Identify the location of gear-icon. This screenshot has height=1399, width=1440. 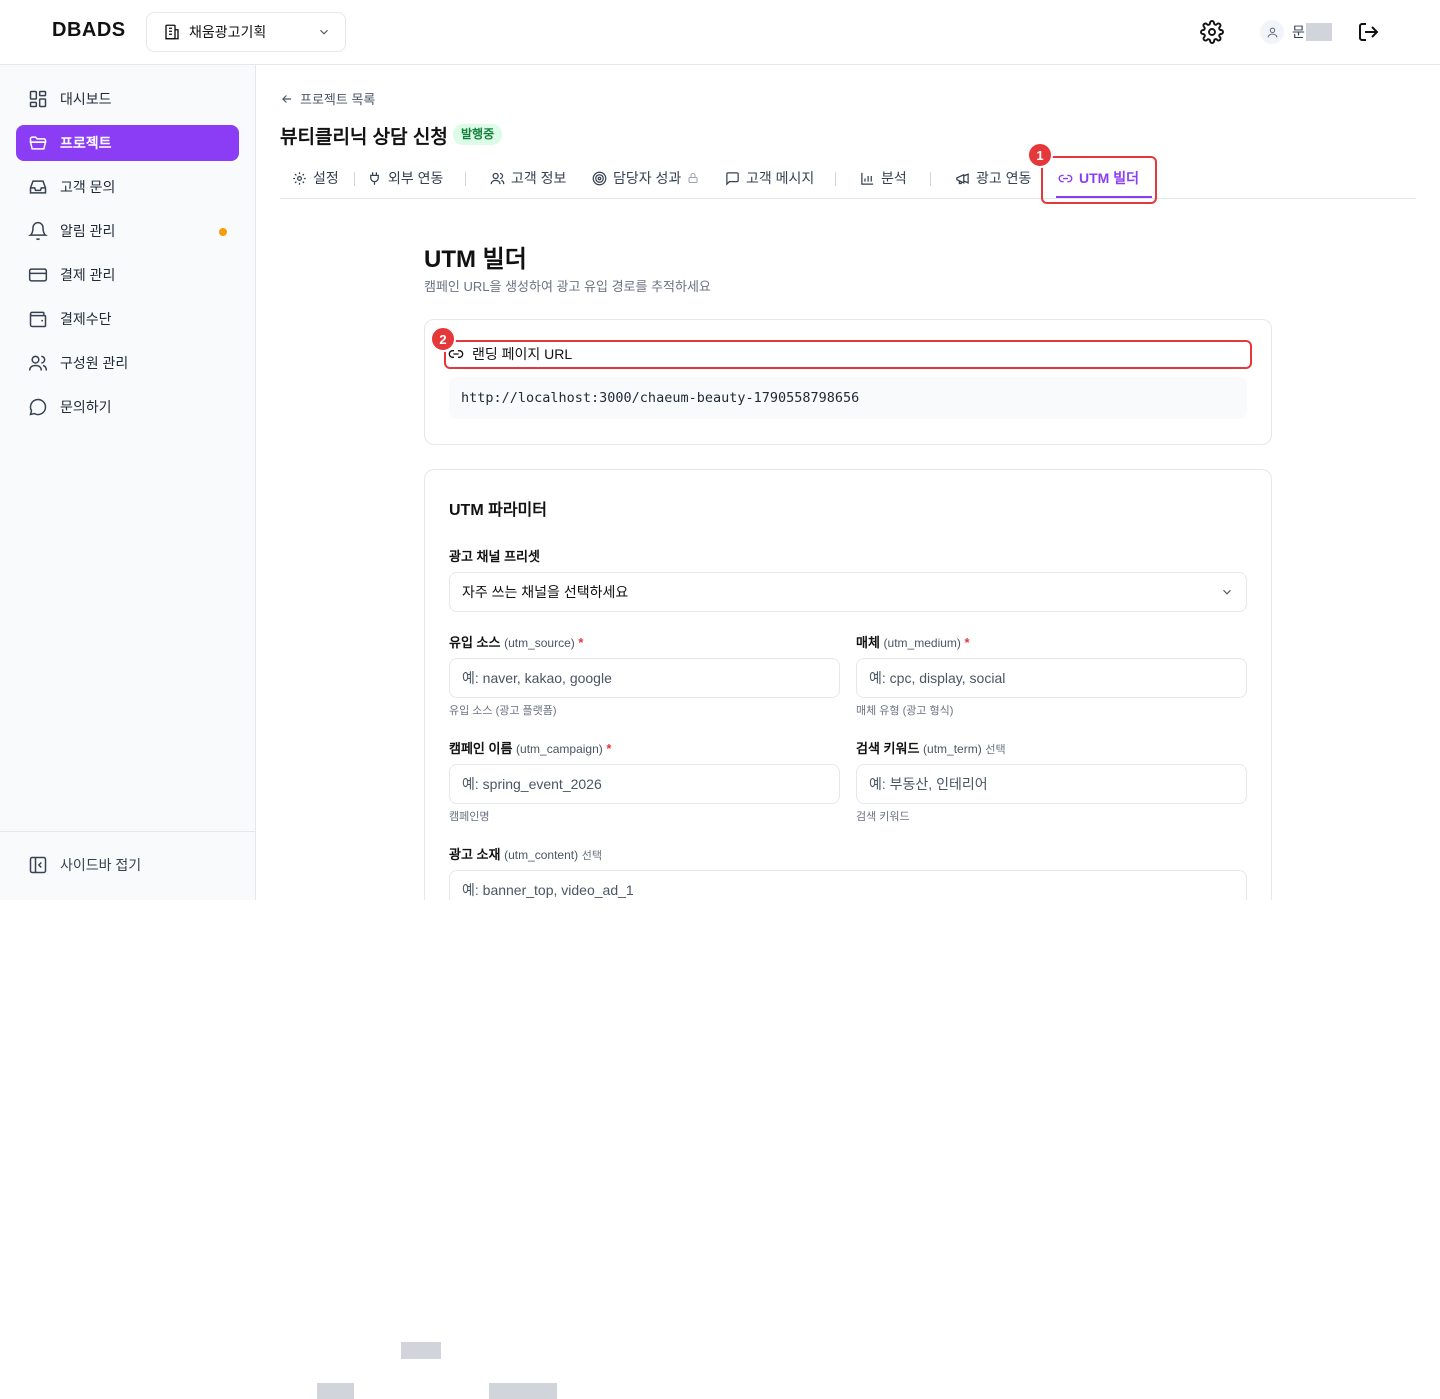
(299, 178).